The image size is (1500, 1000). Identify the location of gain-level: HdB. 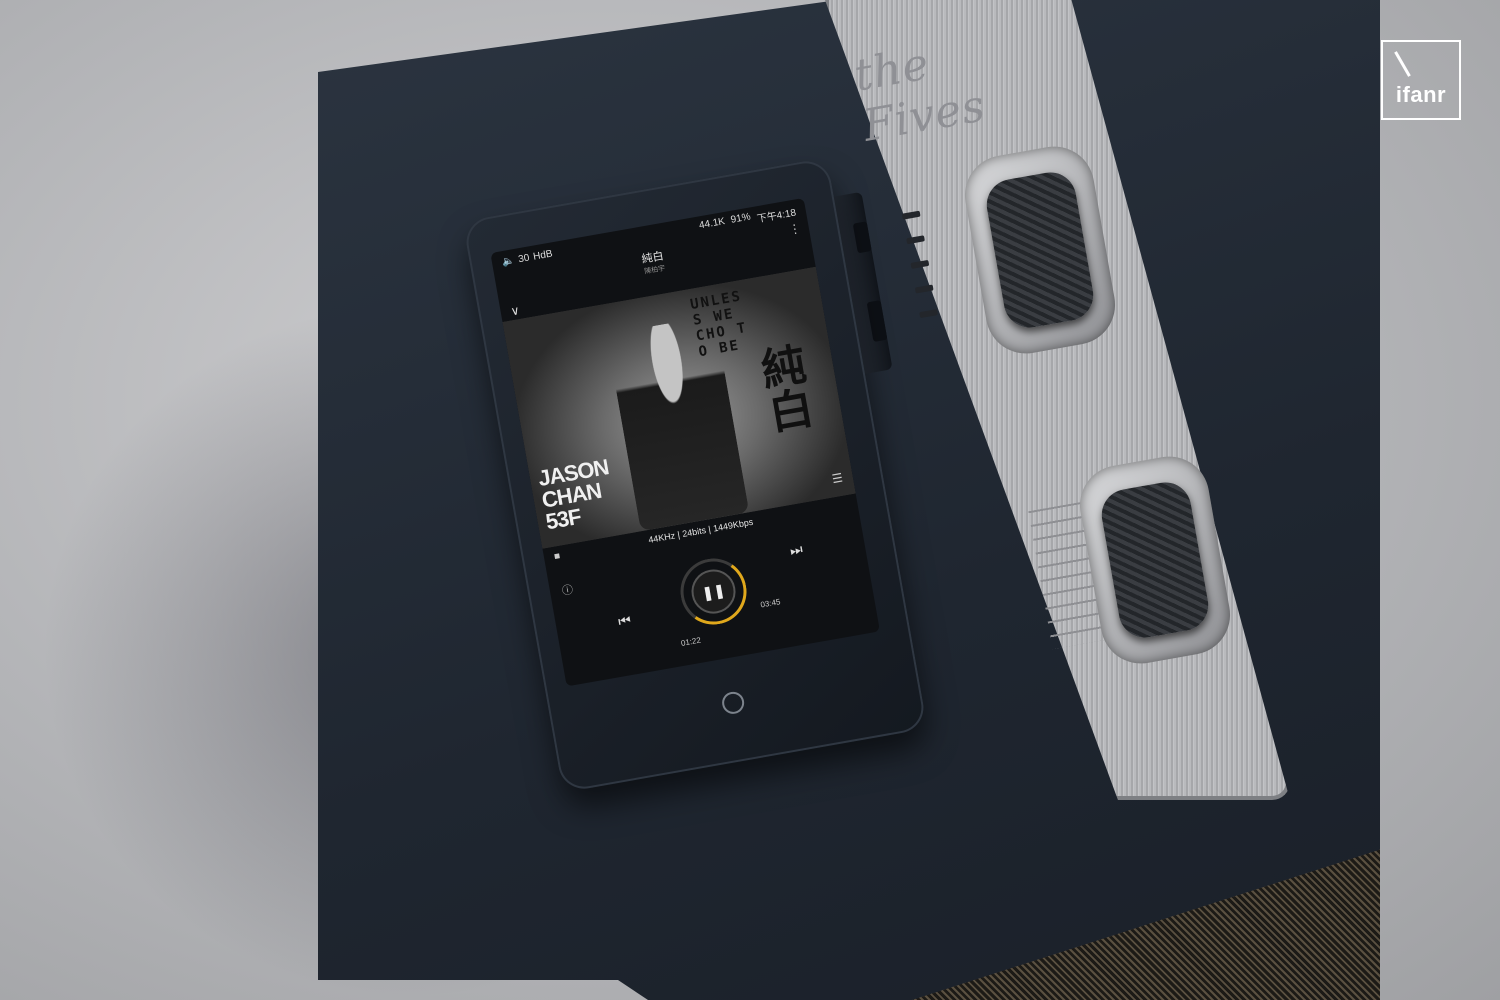
(543, 255).